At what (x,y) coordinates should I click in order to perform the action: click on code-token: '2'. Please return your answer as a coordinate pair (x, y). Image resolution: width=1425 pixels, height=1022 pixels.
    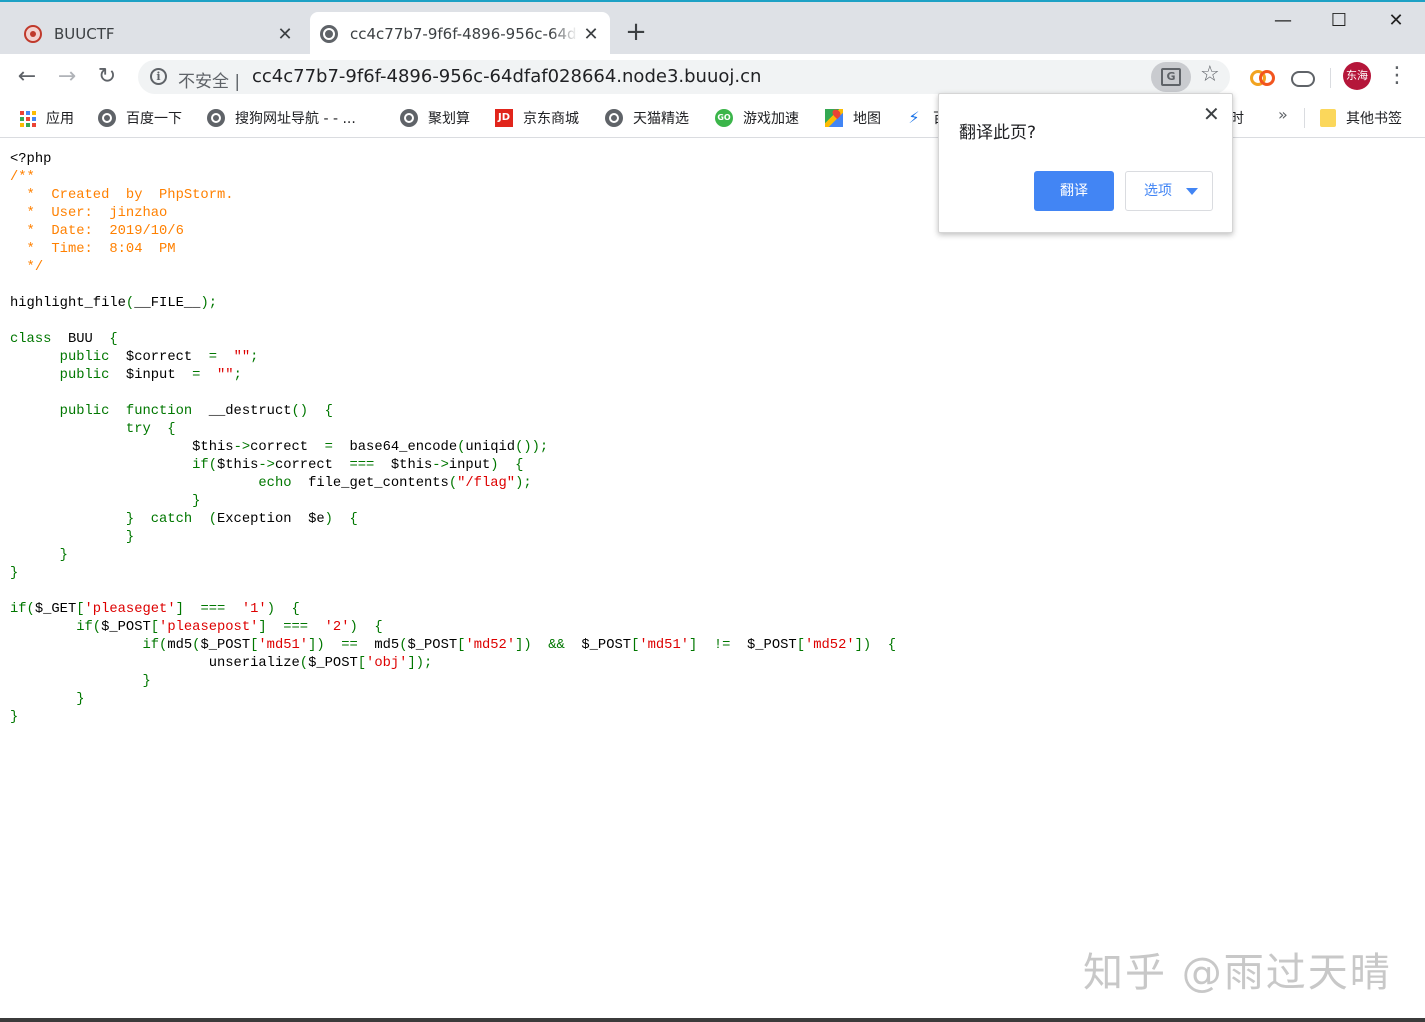
    Looking at the image, I should click on (337, 627).